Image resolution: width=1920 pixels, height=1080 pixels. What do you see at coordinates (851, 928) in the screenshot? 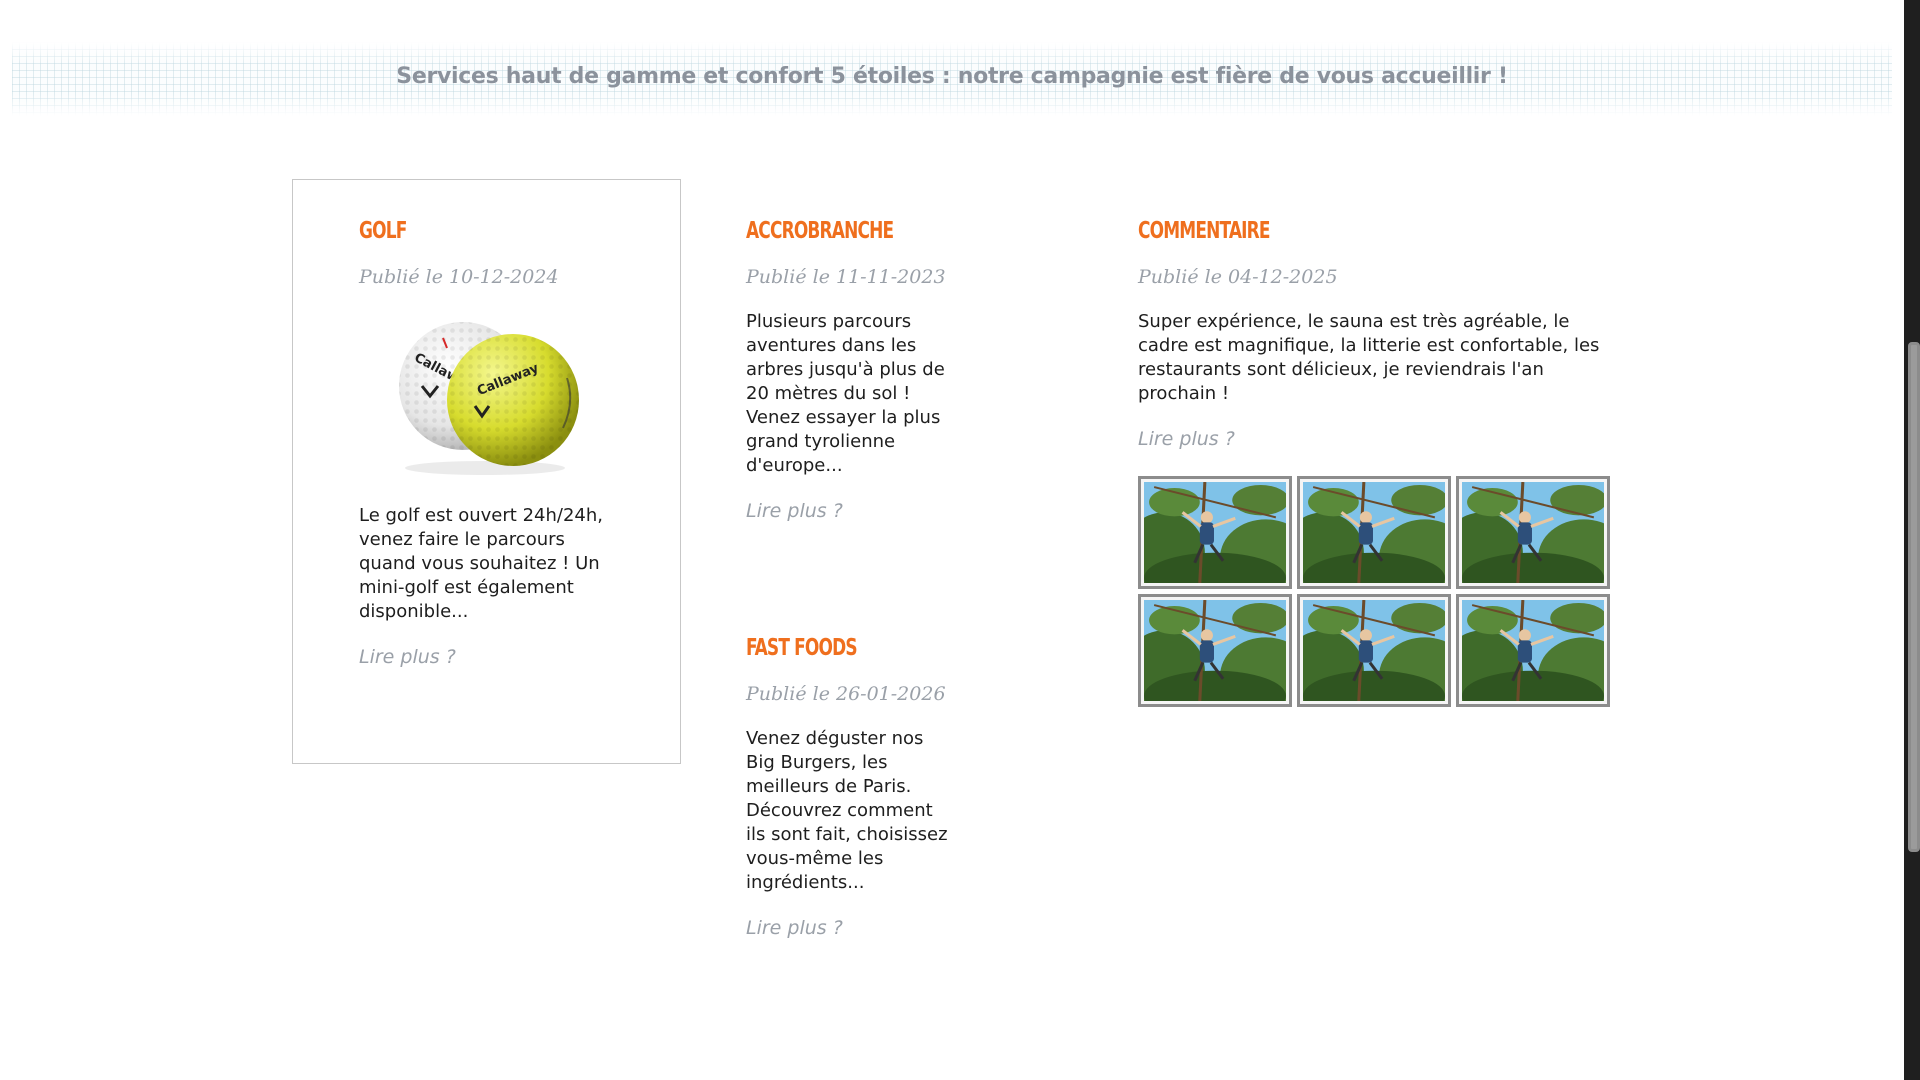
I see `fastfoods-read-more-link: Lire plus ?` at bounding box center [851, 928].